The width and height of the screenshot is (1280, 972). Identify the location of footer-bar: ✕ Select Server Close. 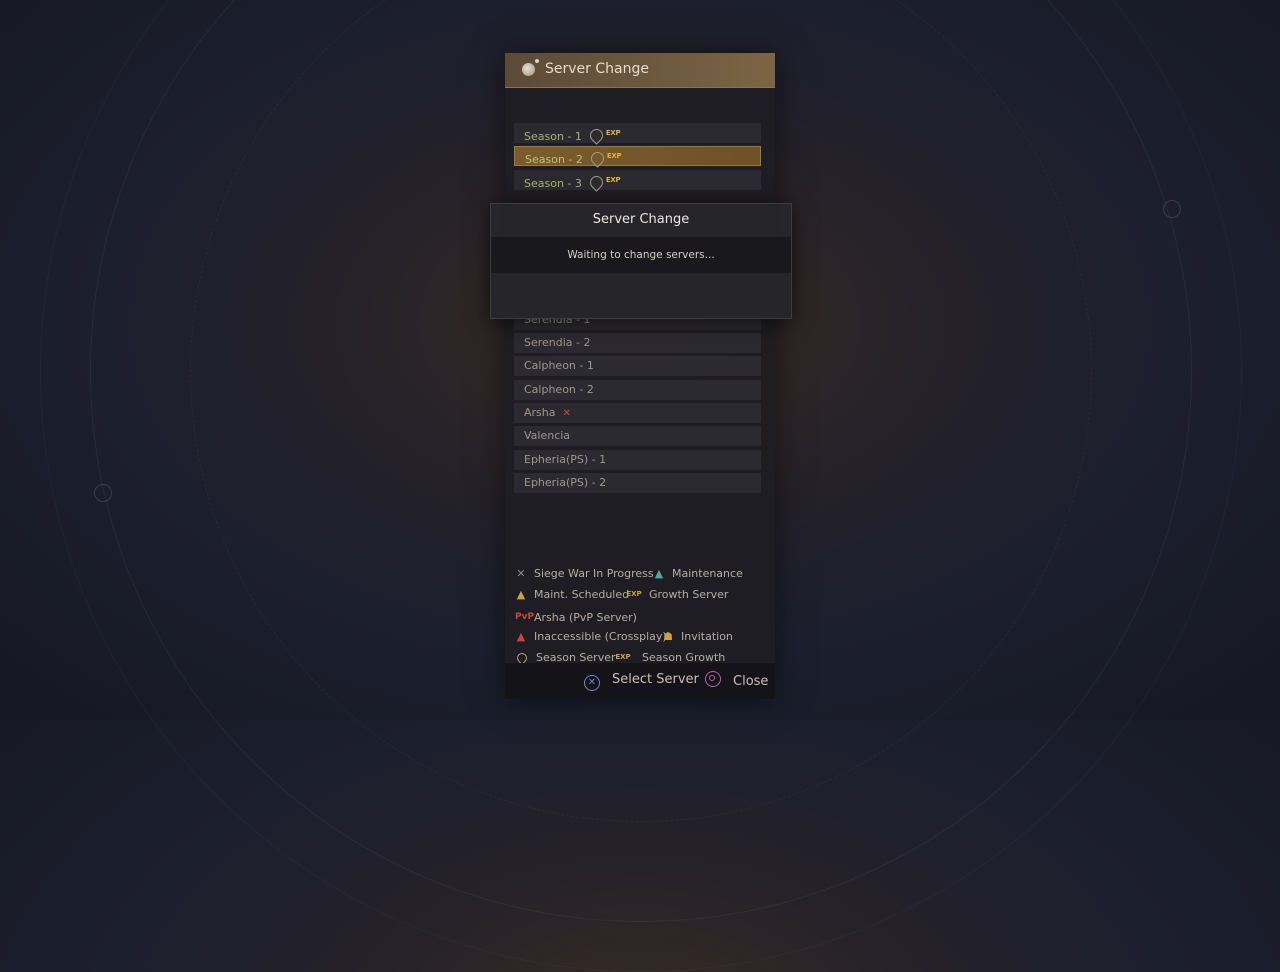
(640, 681).